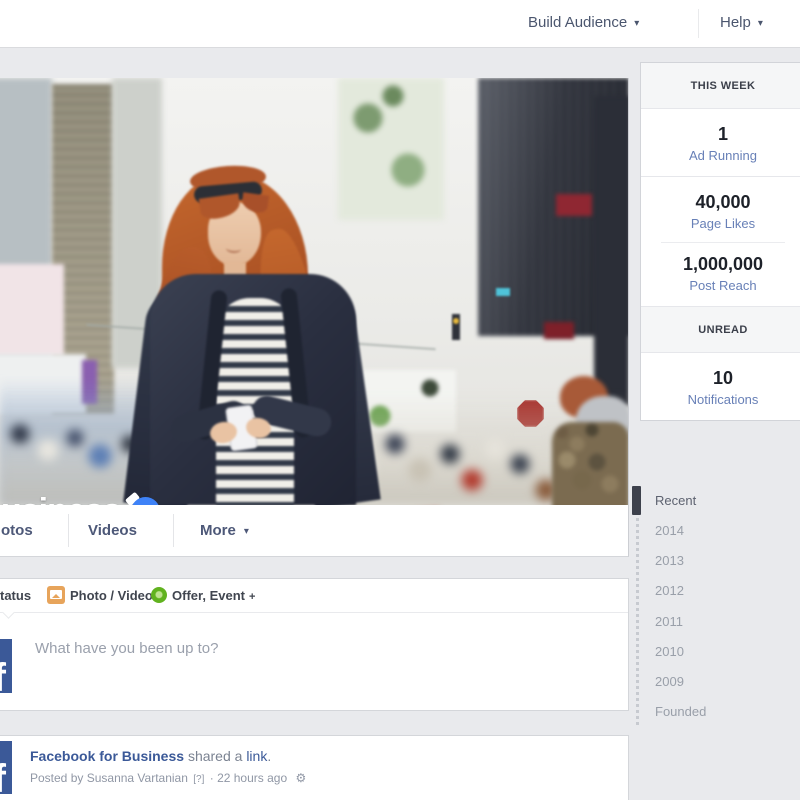 The height and width of the screenshot is (800, 800). Describe the element at coordinates (208, 595) in the screenshot. I see `offer-event-label: Offer, Event` at that location.